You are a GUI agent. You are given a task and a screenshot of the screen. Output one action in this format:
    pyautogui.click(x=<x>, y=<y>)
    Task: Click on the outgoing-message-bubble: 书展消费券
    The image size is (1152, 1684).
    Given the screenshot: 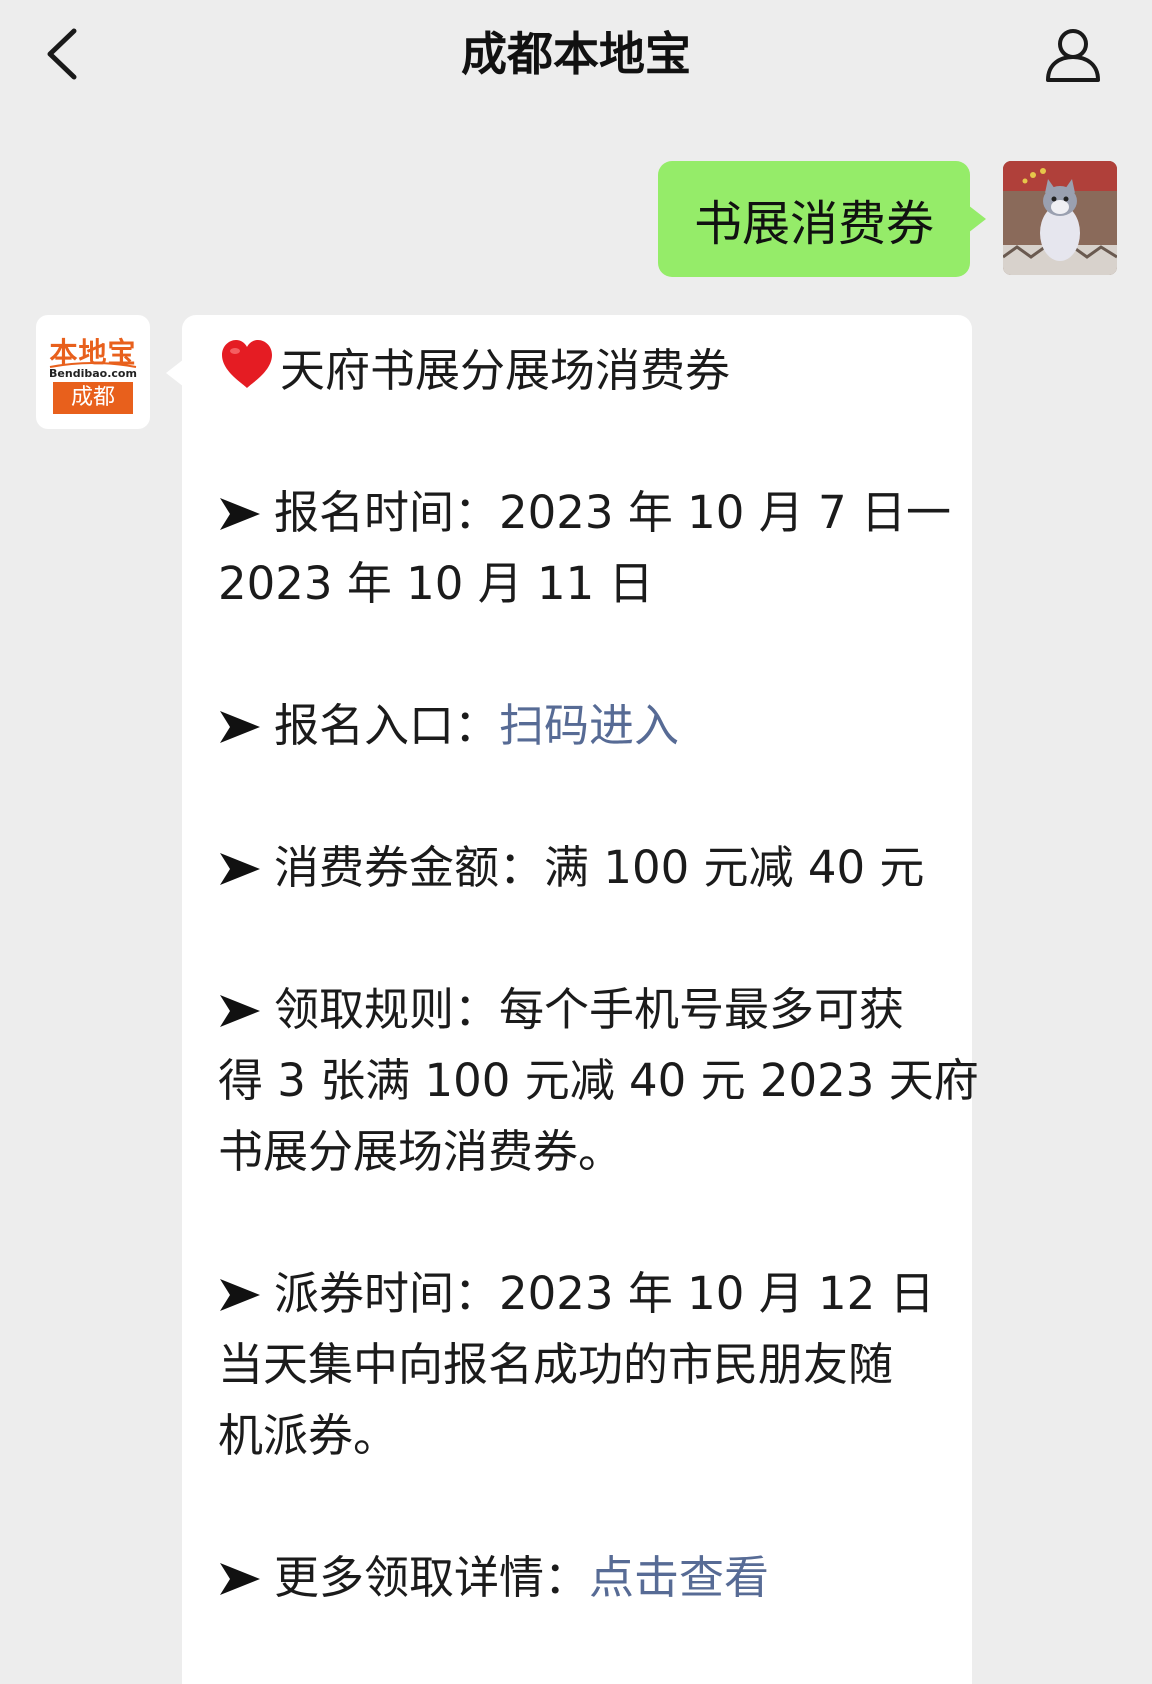 What is the action you would take?
    pyautogui.click(x=822, y=219)
    